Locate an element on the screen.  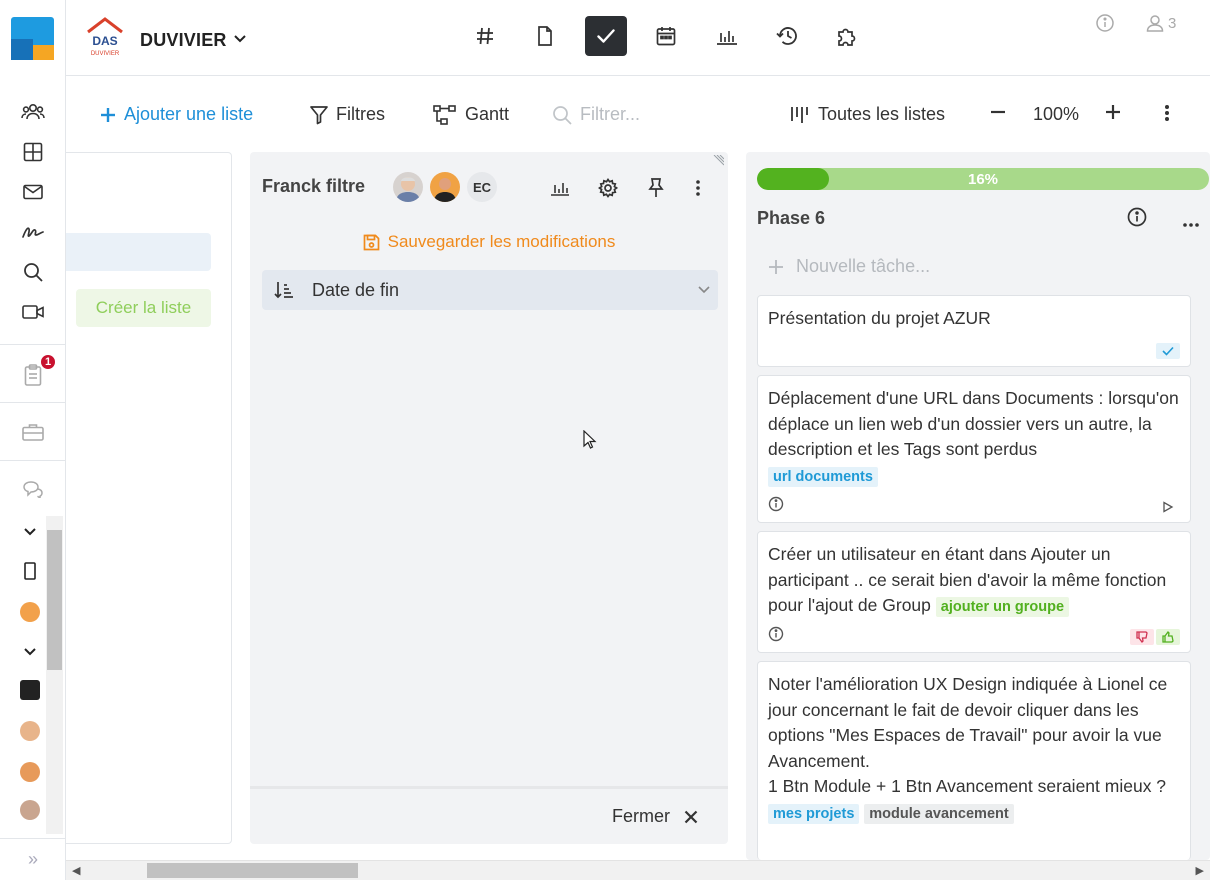
tag: ajouter un groupe is located at coordinates (1002, 607).